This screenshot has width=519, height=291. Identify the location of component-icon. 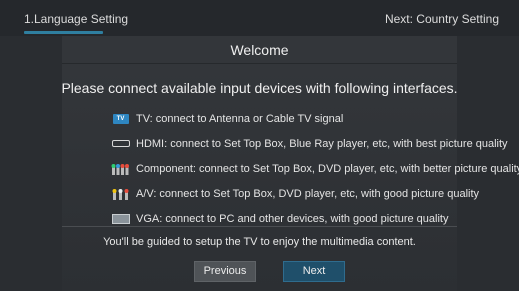
(120, 169).